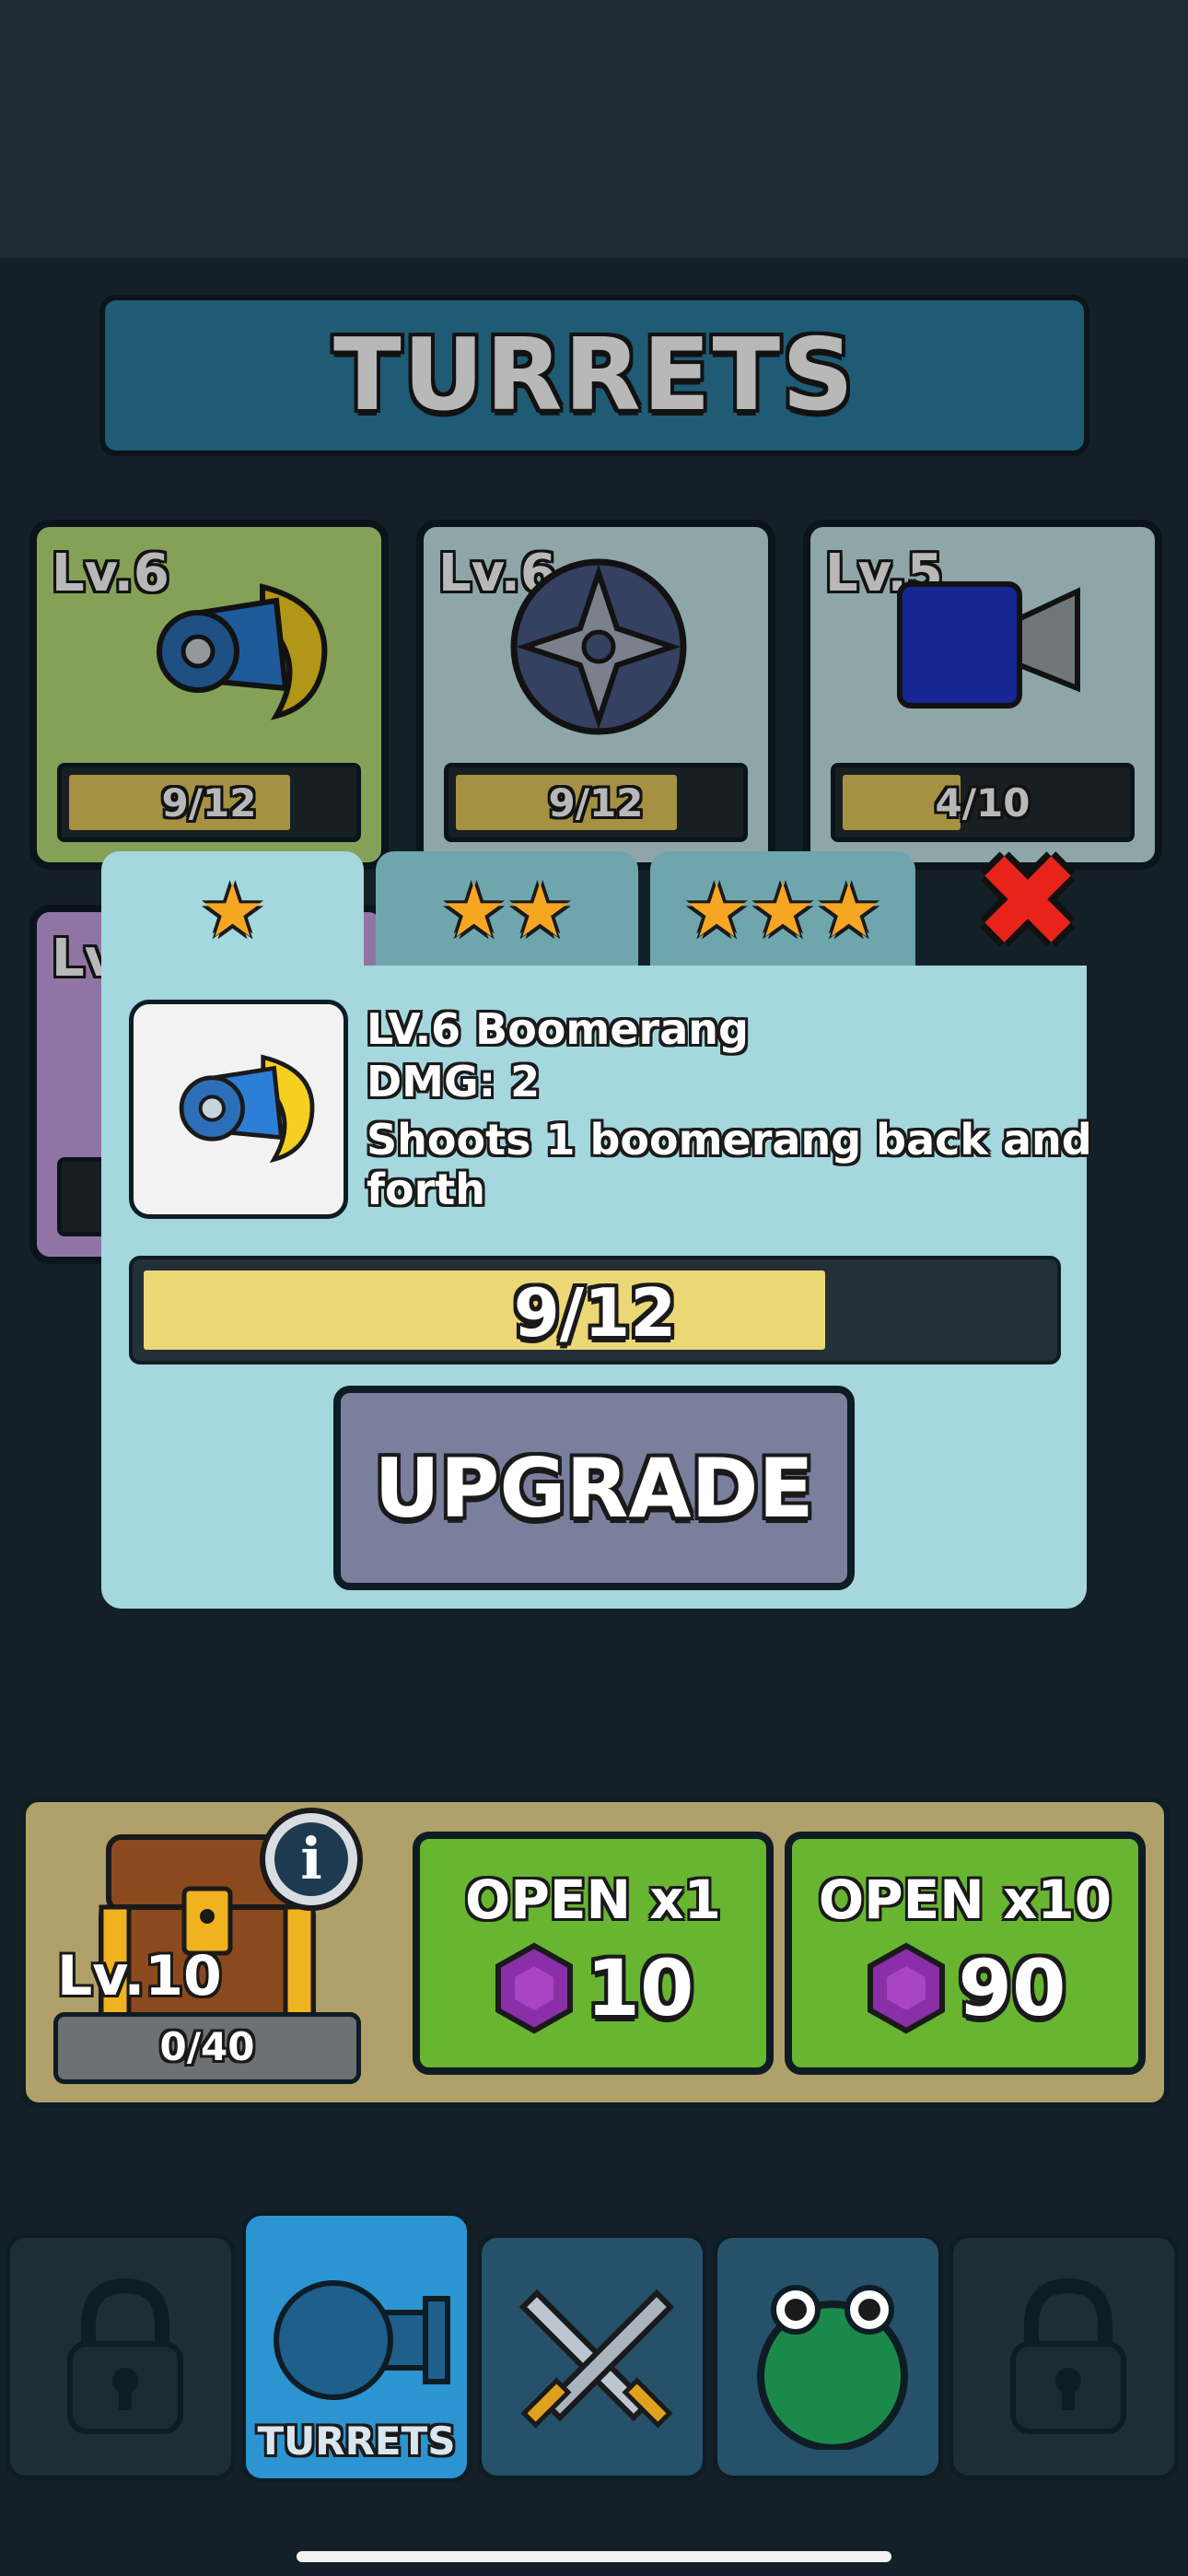  I want to click on upgrade-button: UPGRADE, so click(594, 1488).